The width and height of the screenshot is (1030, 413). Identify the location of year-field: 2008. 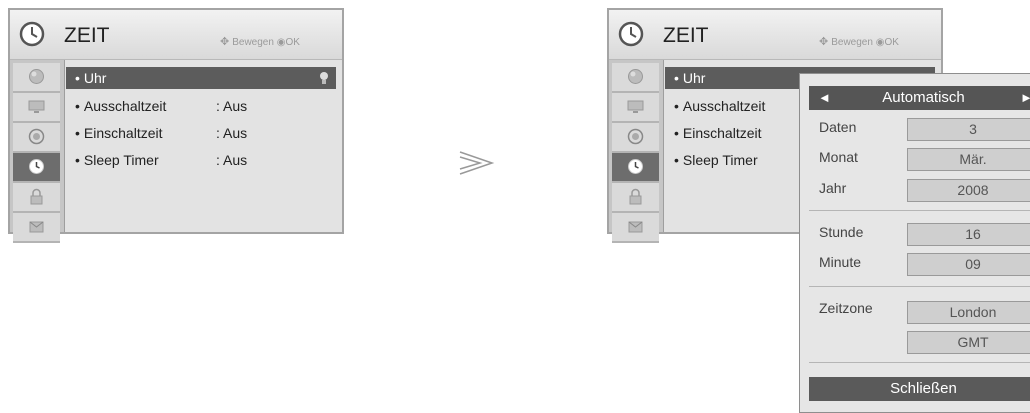
(968, 190).